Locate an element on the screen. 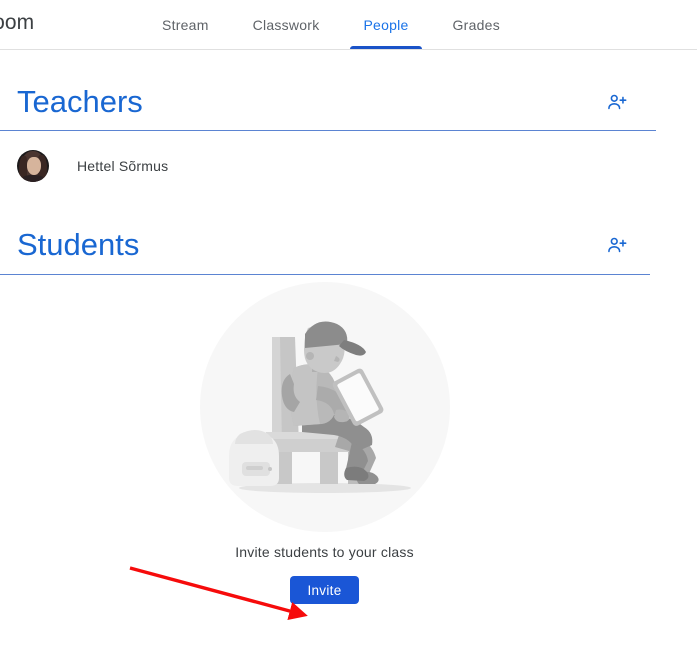 This screenshot has height=658, width=697. tab-bar: Stream Classwork People Grades is located at coordinates (331, 24).